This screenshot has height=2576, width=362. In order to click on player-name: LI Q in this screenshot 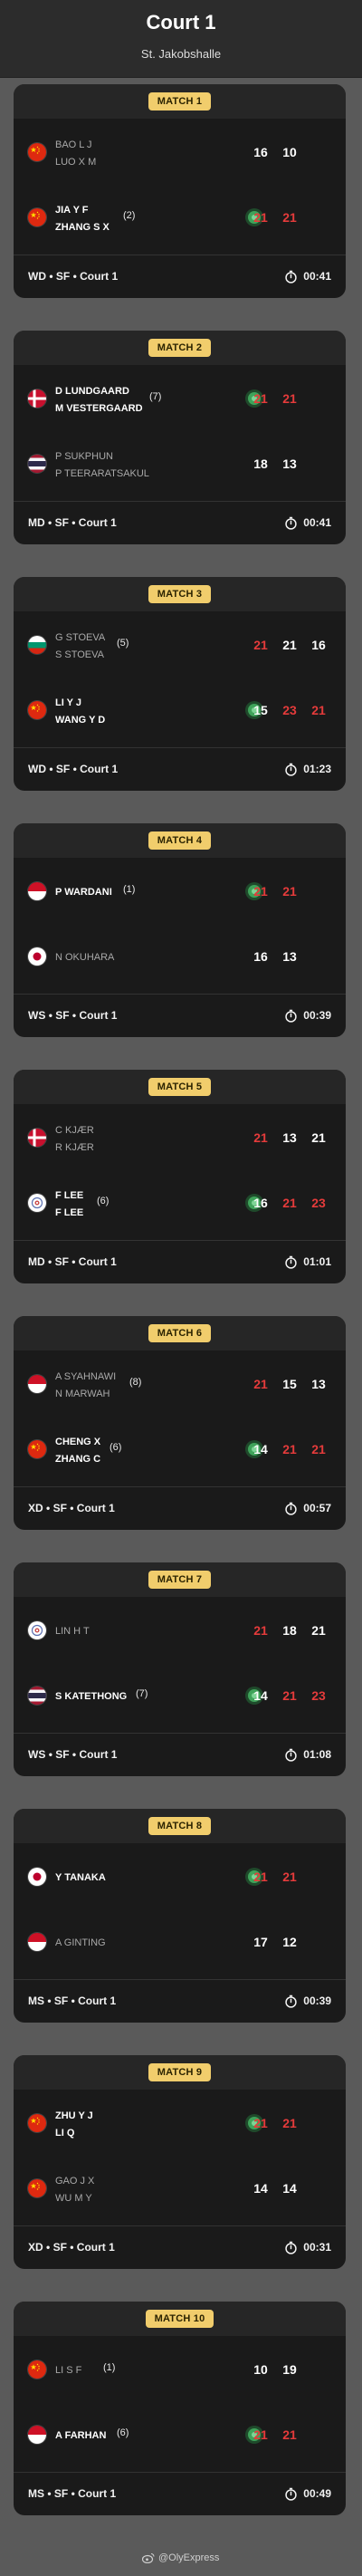, I will do `click(65, 2133)`.